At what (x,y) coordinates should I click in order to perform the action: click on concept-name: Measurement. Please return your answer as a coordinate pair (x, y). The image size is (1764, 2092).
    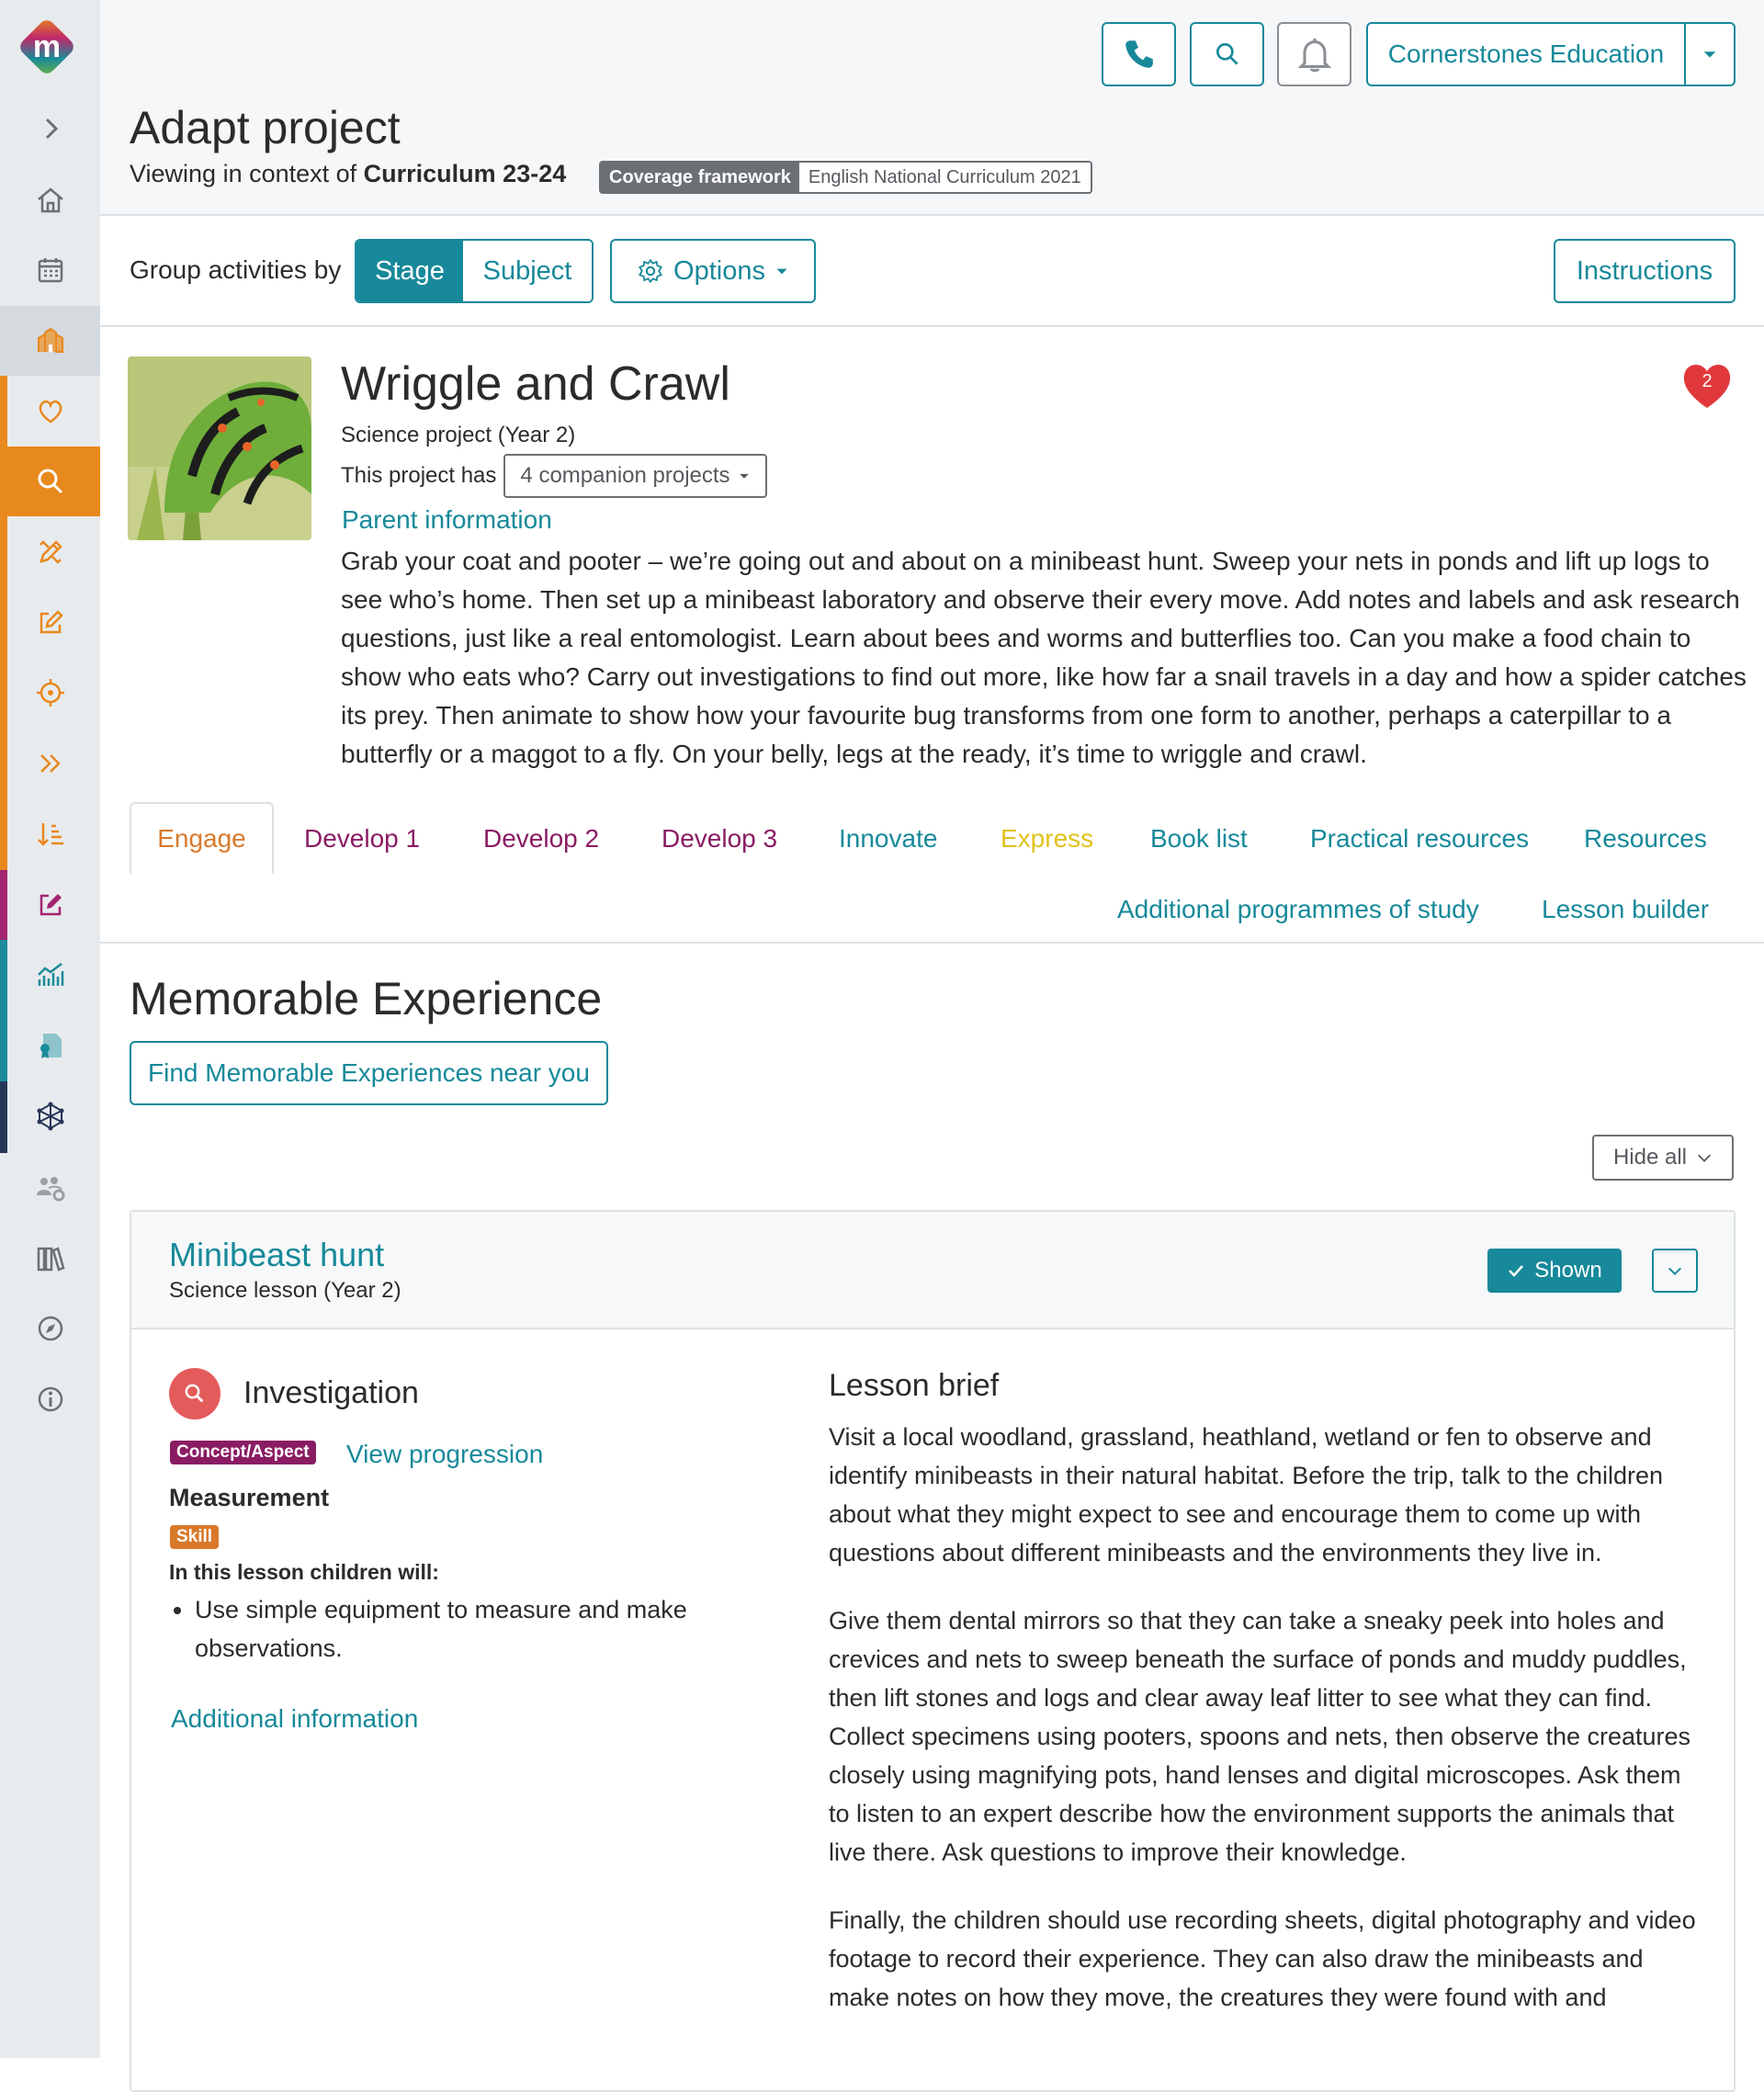
    Looking at the image, I should click on (250, 1498).